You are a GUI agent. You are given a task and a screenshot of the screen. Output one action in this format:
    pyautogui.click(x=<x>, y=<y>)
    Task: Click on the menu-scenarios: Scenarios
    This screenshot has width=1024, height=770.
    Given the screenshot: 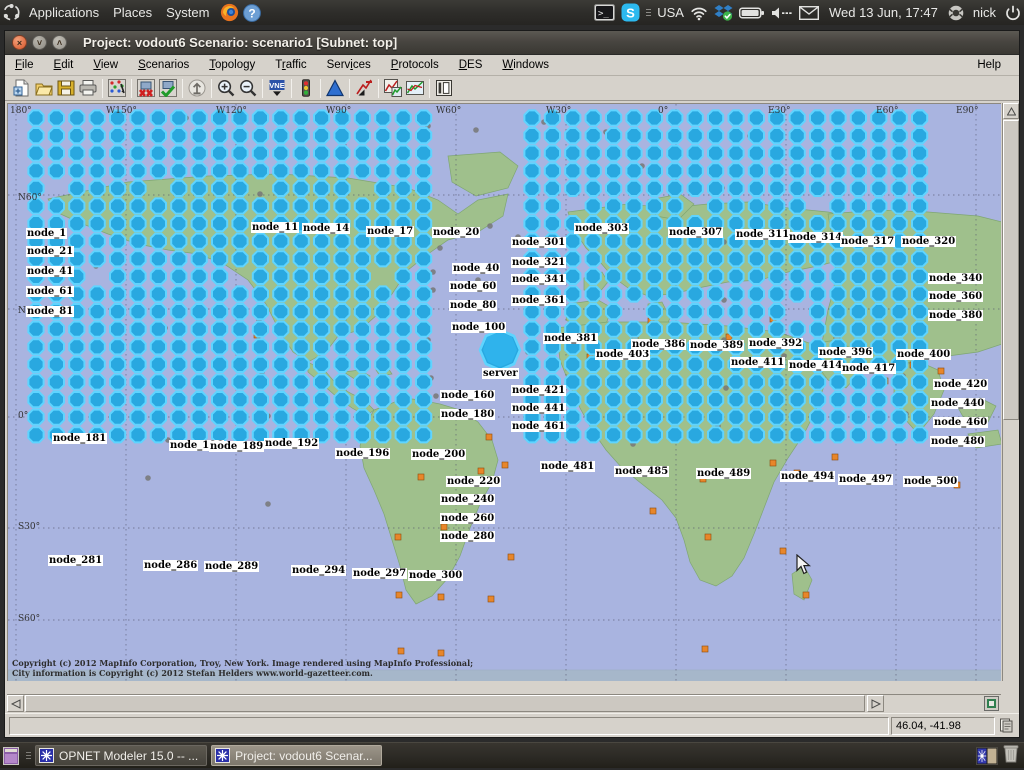 What is the action you would take?
    pyautogui.click(x=163, y=65)
    